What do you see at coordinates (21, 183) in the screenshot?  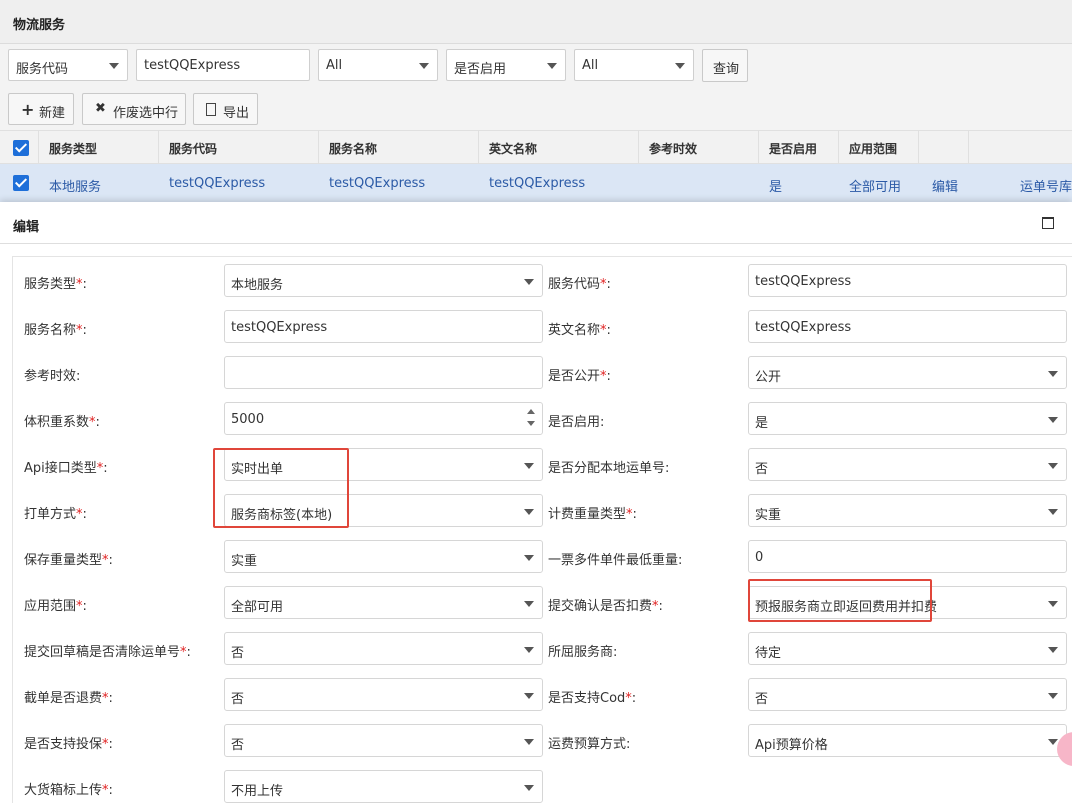 I see `row-checkbox` at bounding box center [21, 183].